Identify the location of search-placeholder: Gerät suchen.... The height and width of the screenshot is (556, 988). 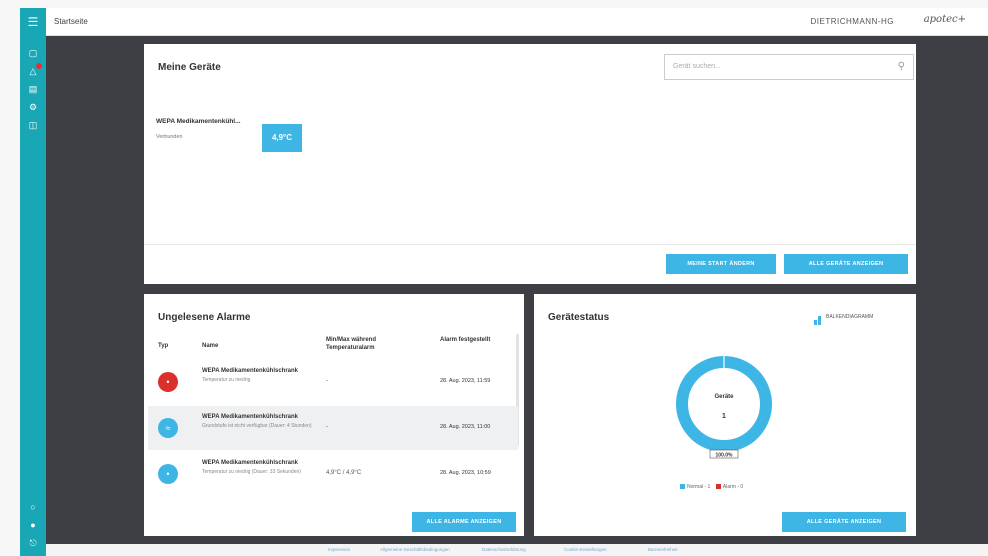
(697, 66).